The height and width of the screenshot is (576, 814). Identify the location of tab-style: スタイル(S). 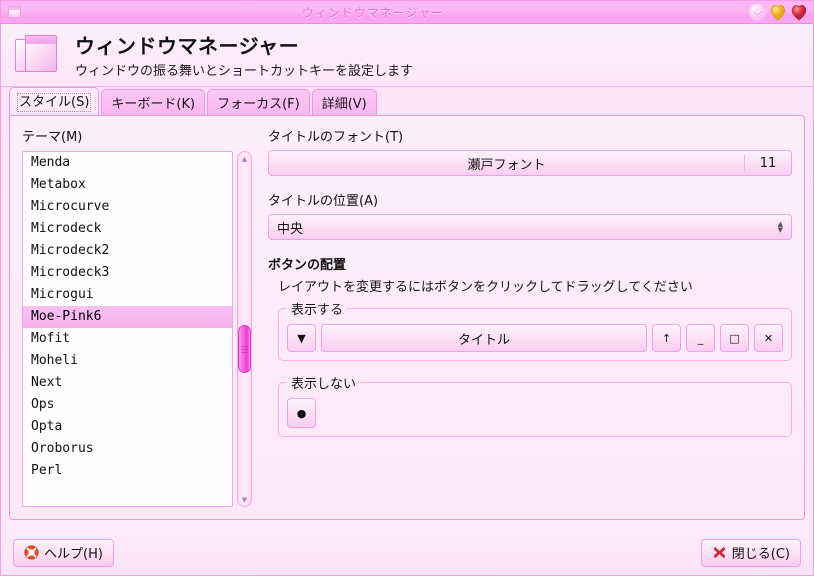
(54, 101).